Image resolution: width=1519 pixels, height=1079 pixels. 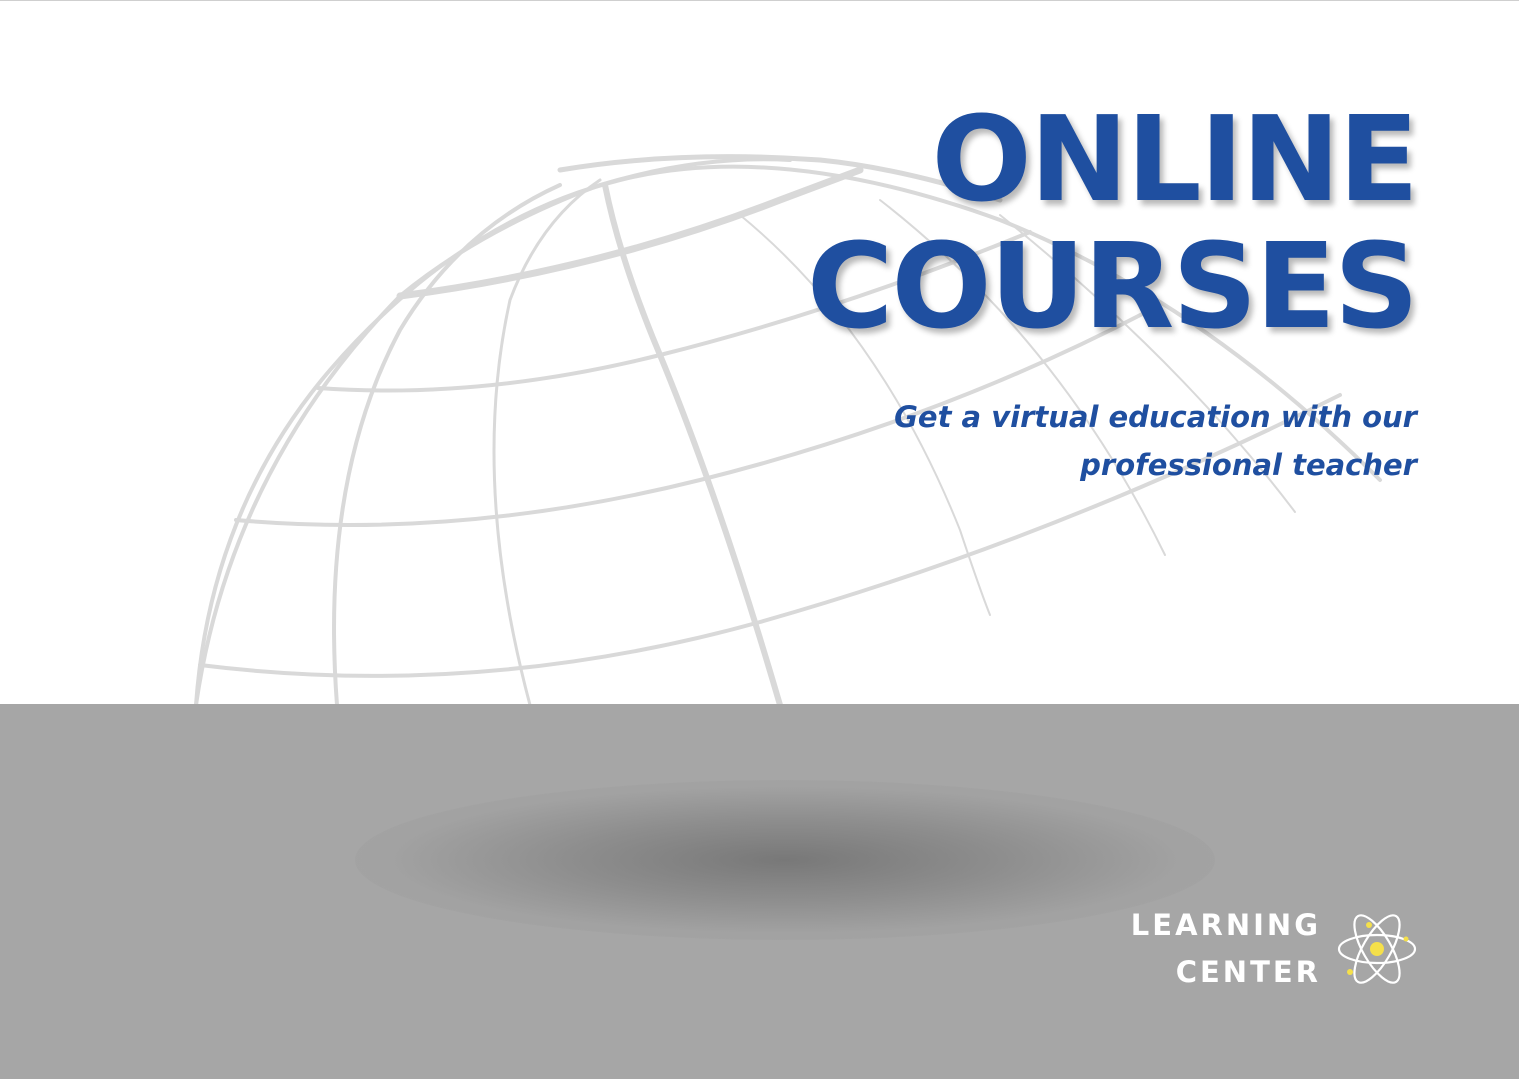 What do you see at coordinates (1175, 159) in the screenshot?
I see `headline-line-1: ONLINE` at bounding box center [1175, 159].